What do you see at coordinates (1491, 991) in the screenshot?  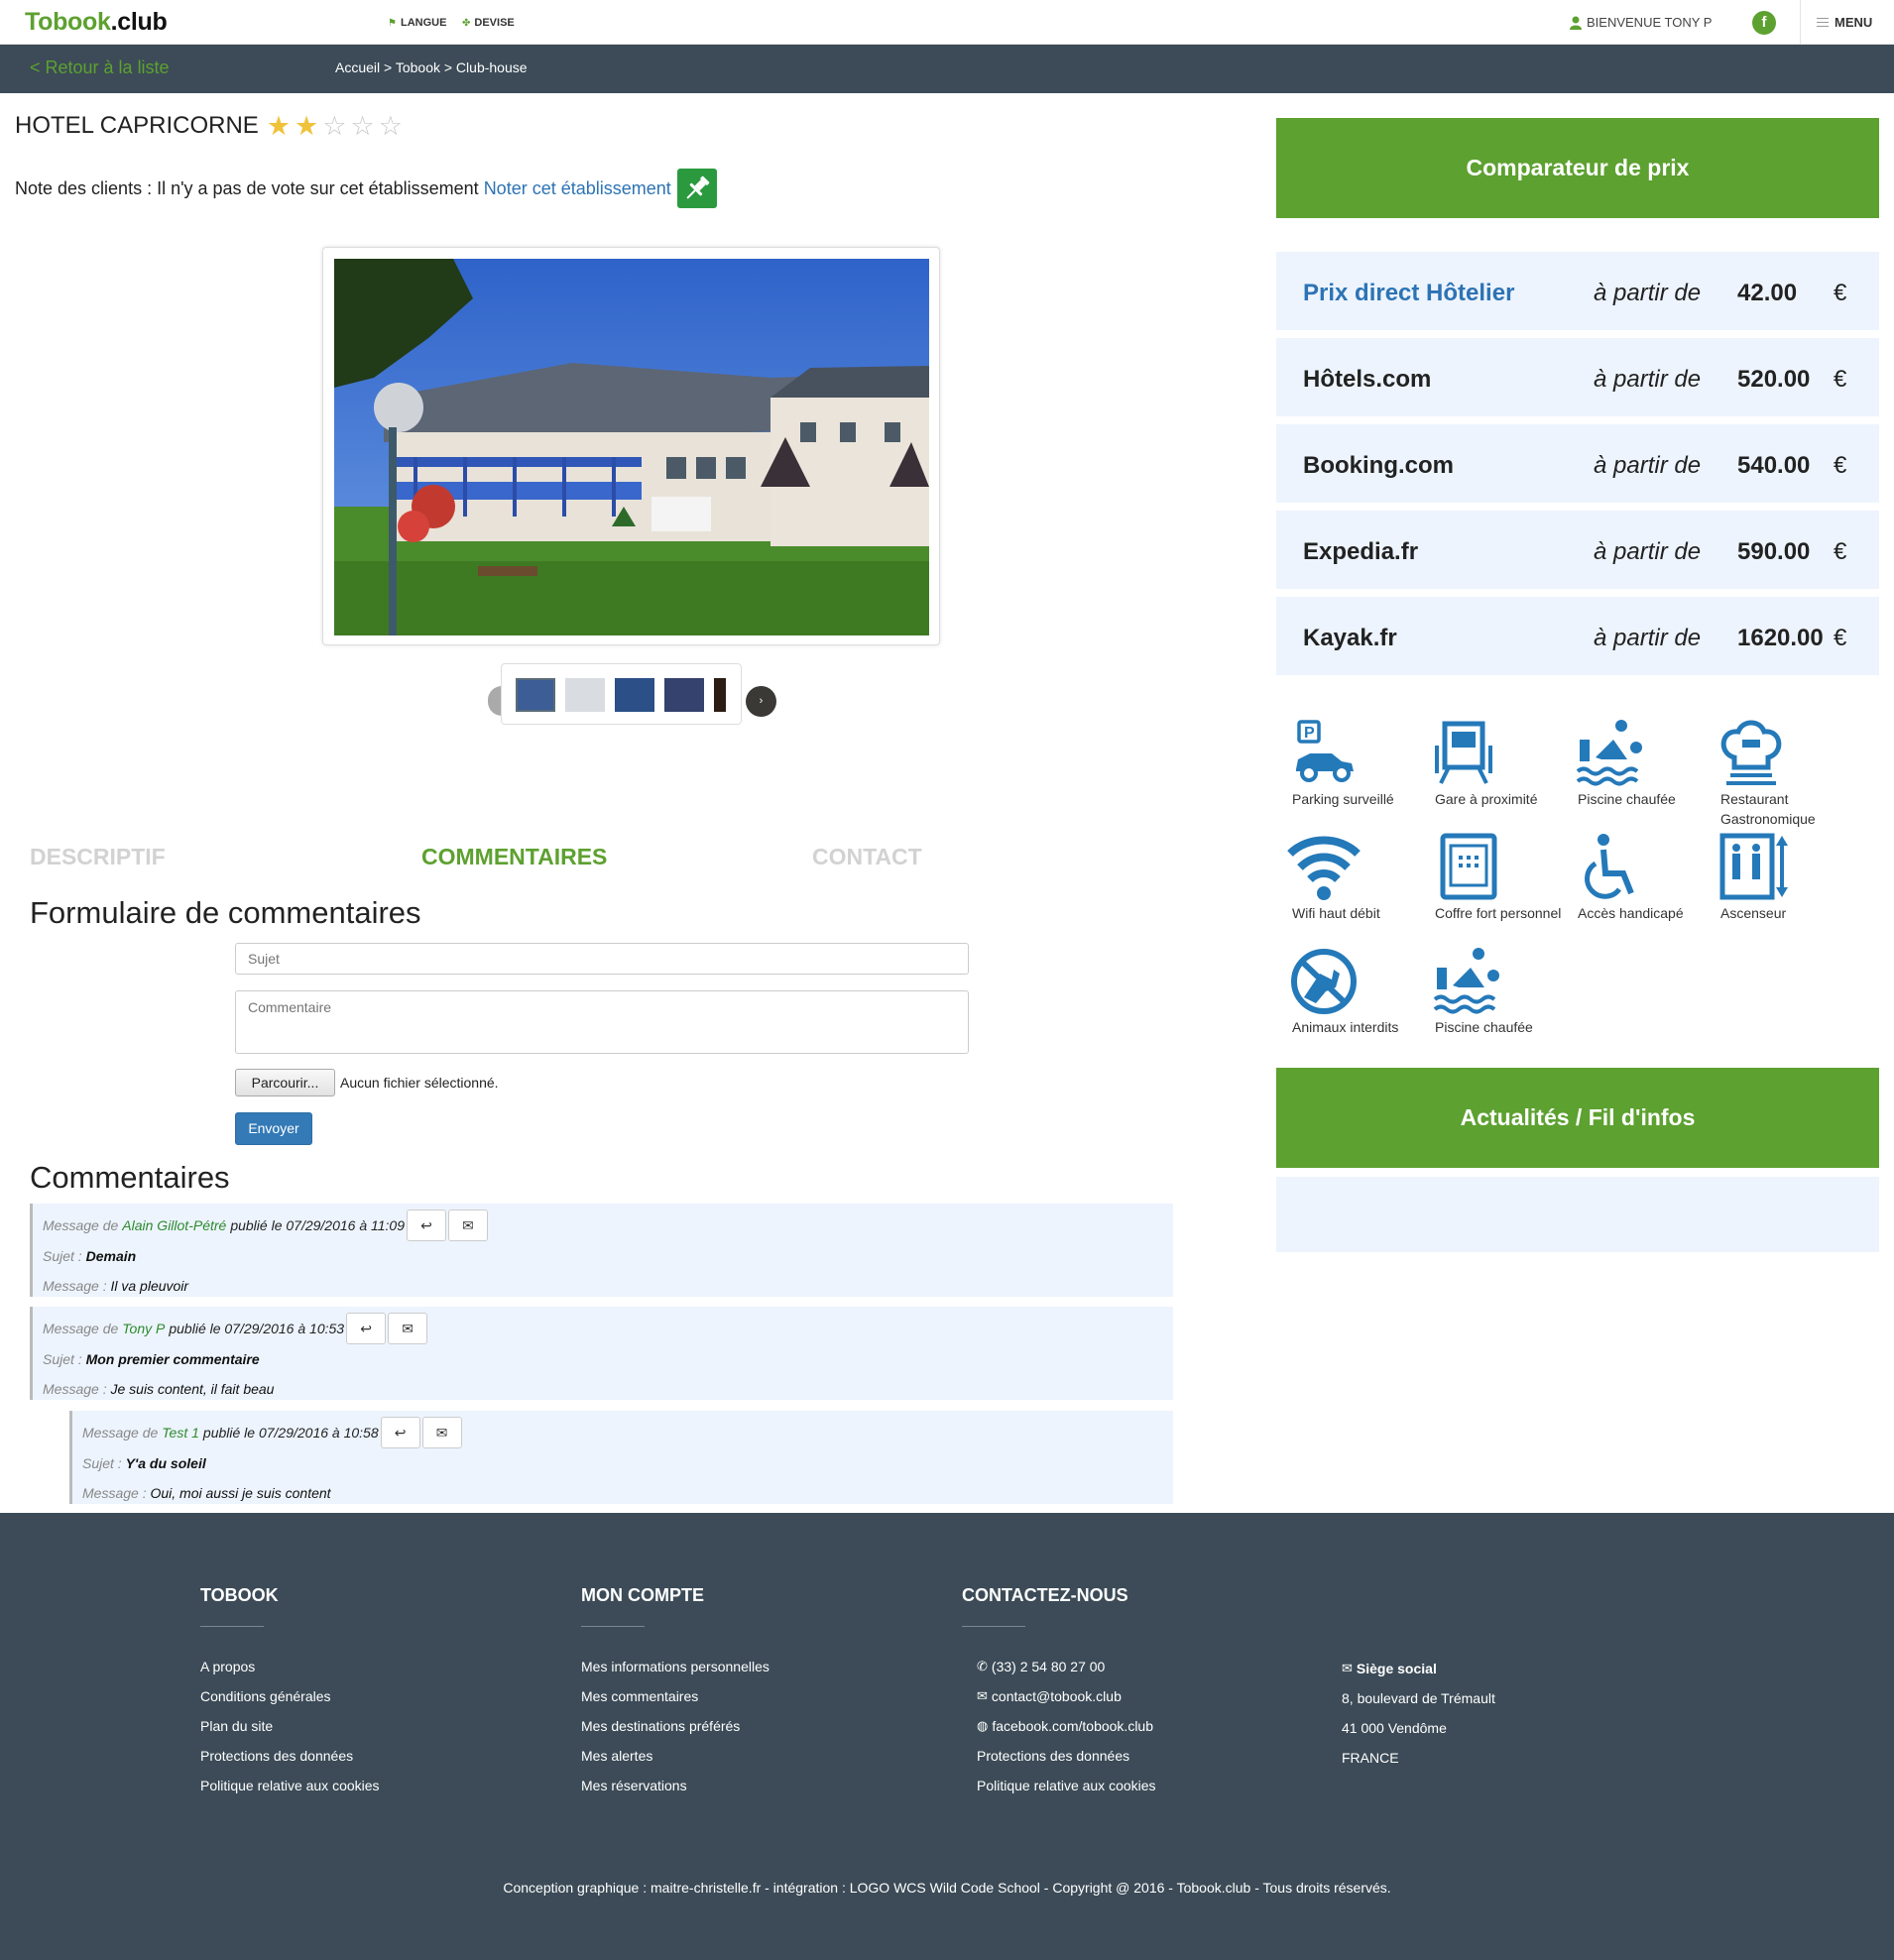 I see `amenity-pool: Piscine chaufée` at bounding box center [1491, 991].